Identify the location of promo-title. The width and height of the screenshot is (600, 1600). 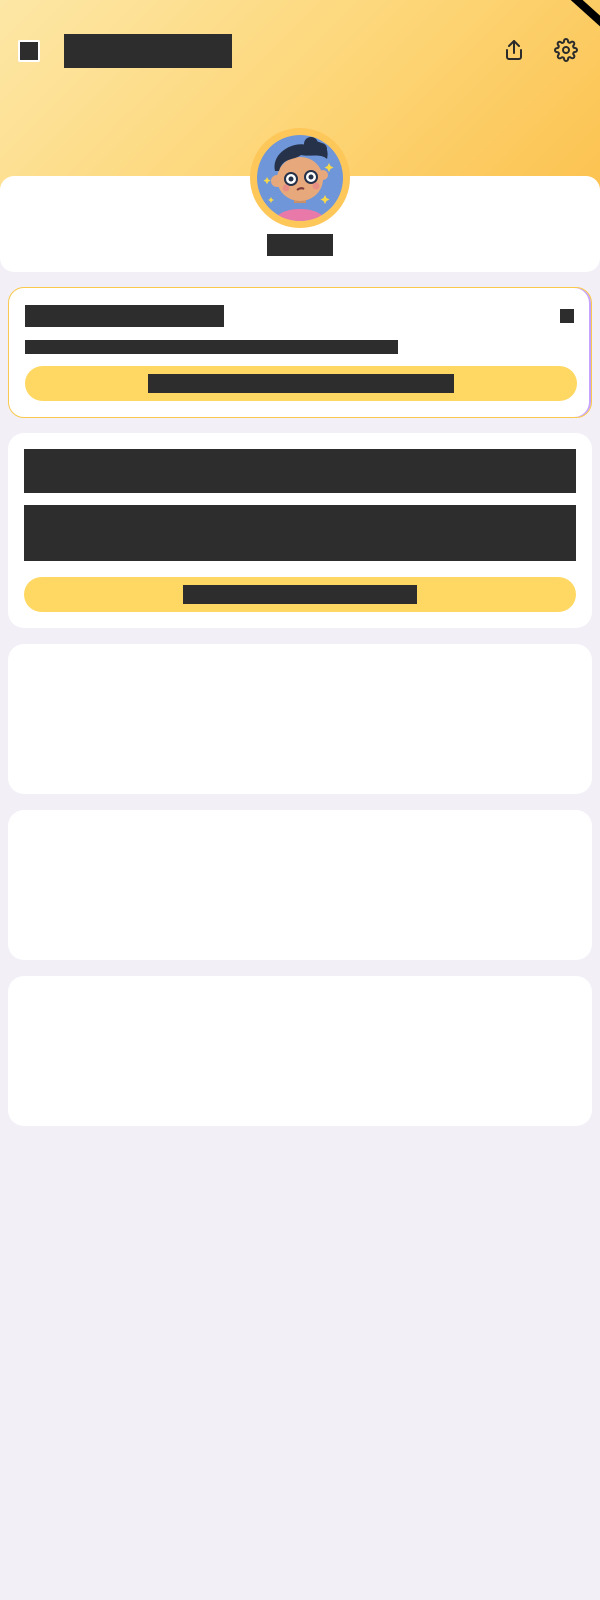
(124, 316).